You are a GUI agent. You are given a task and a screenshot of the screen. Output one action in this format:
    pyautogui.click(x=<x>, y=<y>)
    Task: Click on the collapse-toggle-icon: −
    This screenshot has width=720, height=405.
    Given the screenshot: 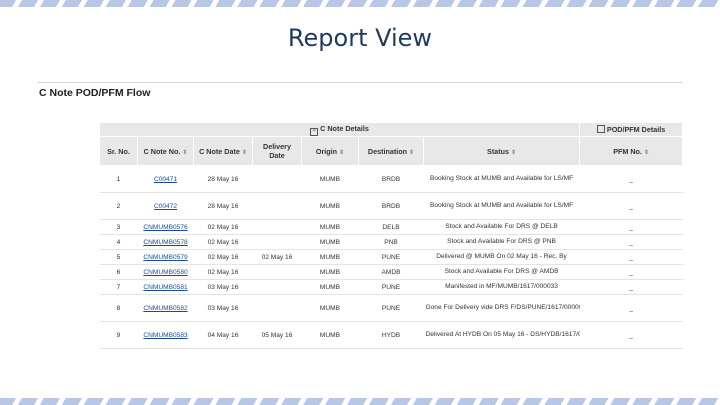 What is the action you would take?
    pyautogui.click(x=314, y=131)
    